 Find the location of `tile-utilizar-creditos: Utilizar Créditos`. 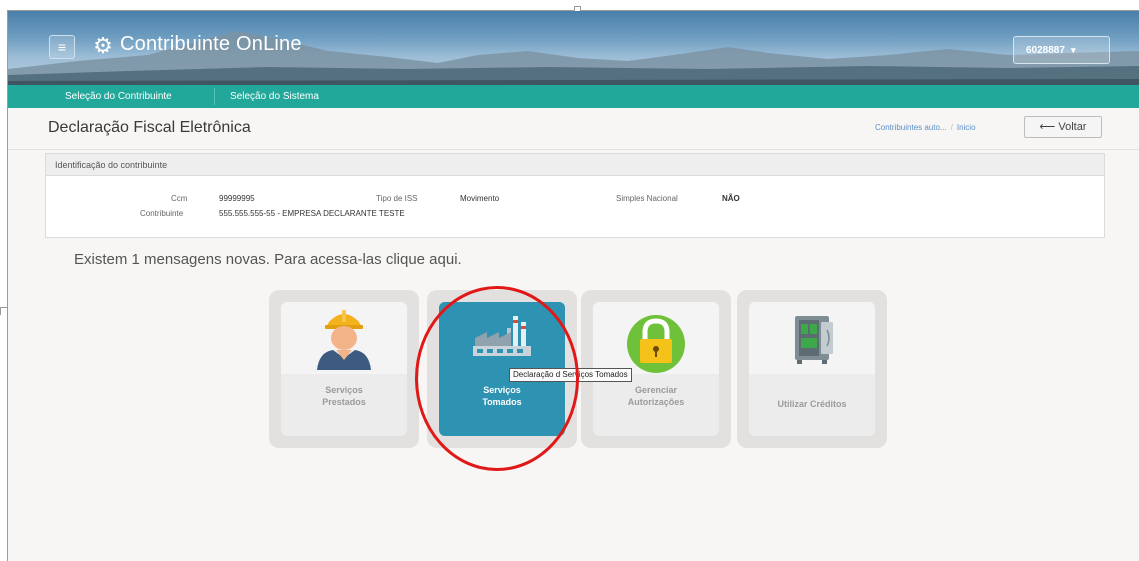

tile-utilizar-creditos: Utilizar Créditos is located at coordinates (812, 369).